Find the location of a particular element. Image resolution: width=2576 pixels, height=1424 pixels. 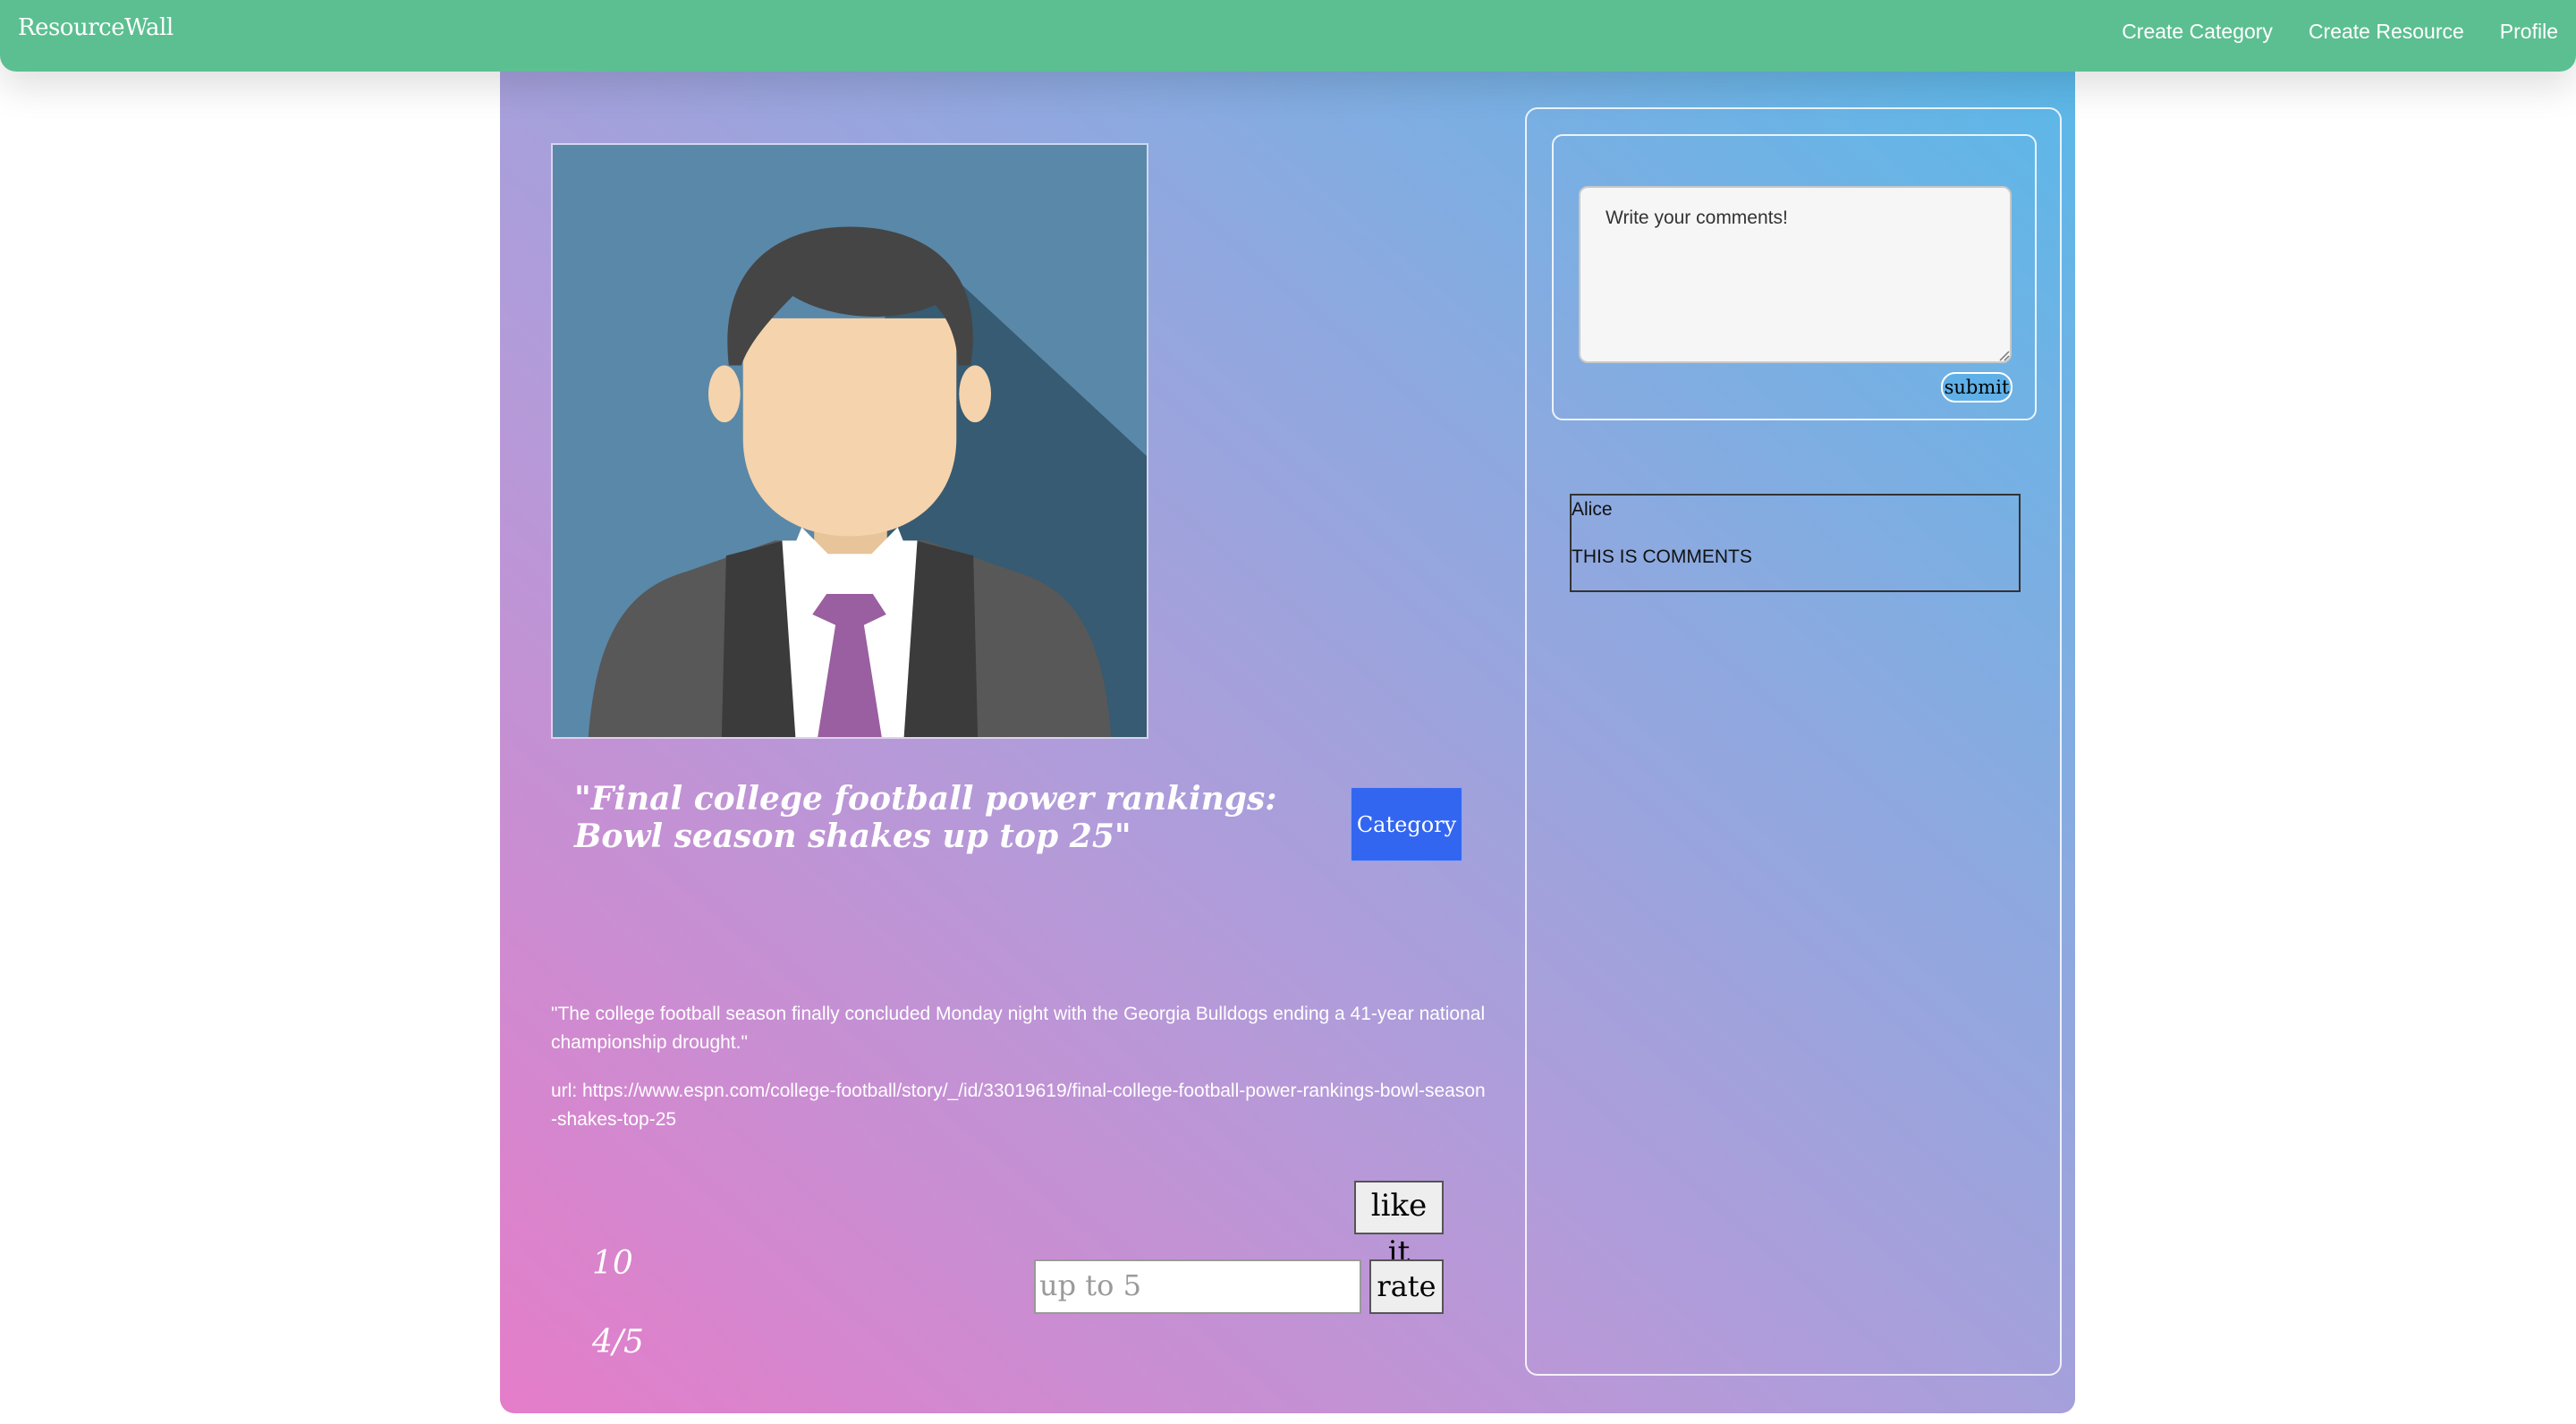

comment-text: THIS IS COMMENTS is located at coordinates (1662, 557).